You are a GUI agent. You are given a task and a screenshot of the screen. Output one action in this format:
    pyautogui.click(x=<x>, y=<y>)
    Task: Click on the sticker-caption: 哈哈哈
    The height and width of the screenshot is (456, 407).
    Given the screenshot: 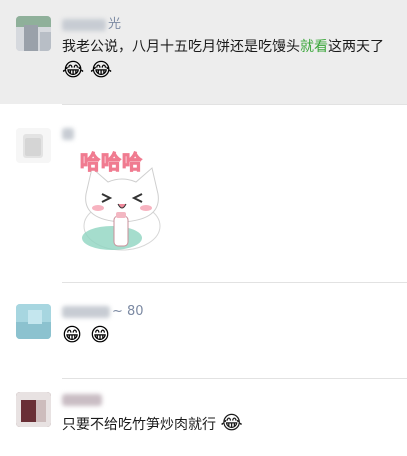 What is the action you would take?
    pyautogui.click(x=111, y=162)
    